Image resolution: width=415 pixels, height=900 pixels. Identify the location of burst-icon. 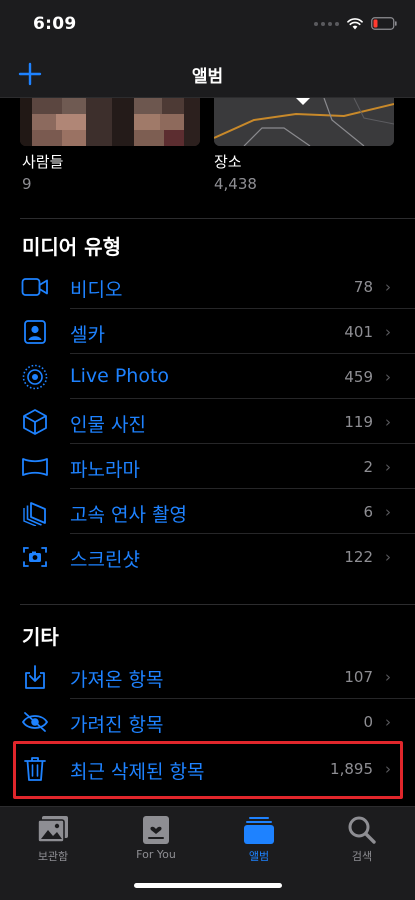
(35, 512).